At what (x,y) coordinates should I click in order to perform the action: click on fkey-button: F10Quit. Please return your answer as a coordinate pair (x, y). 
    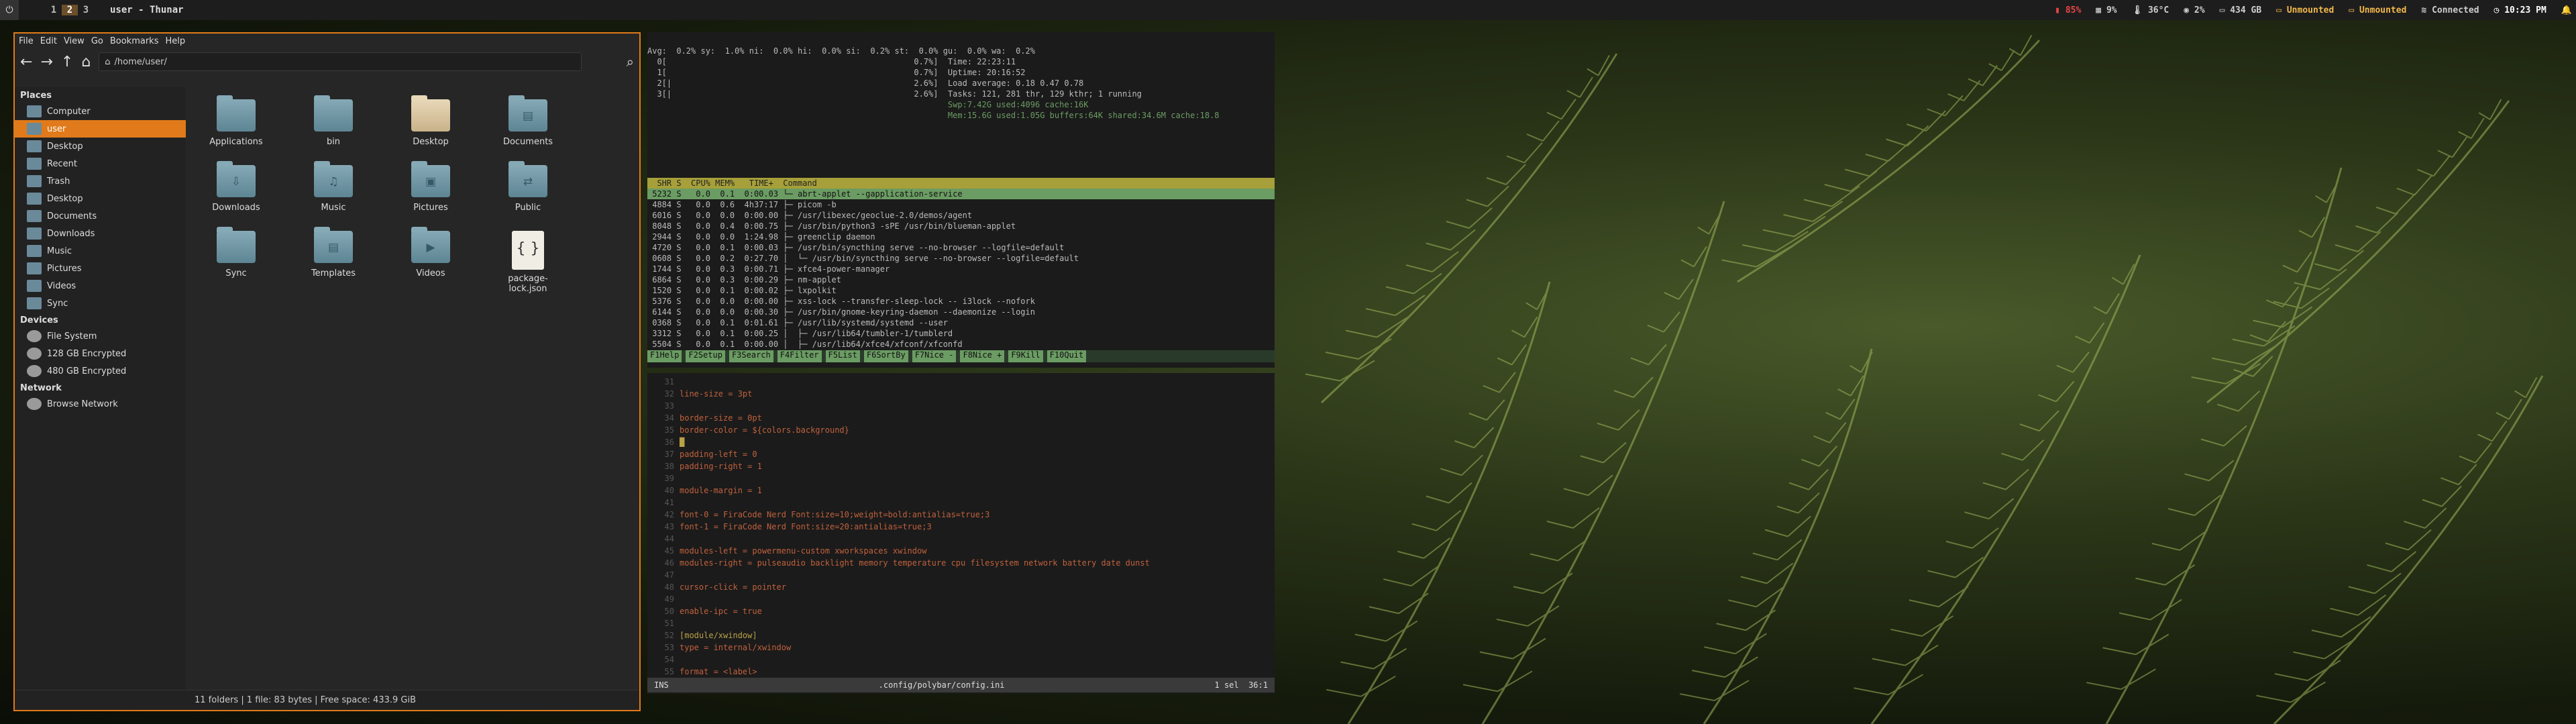
    Looking at the image, I should click on (1066, 356).